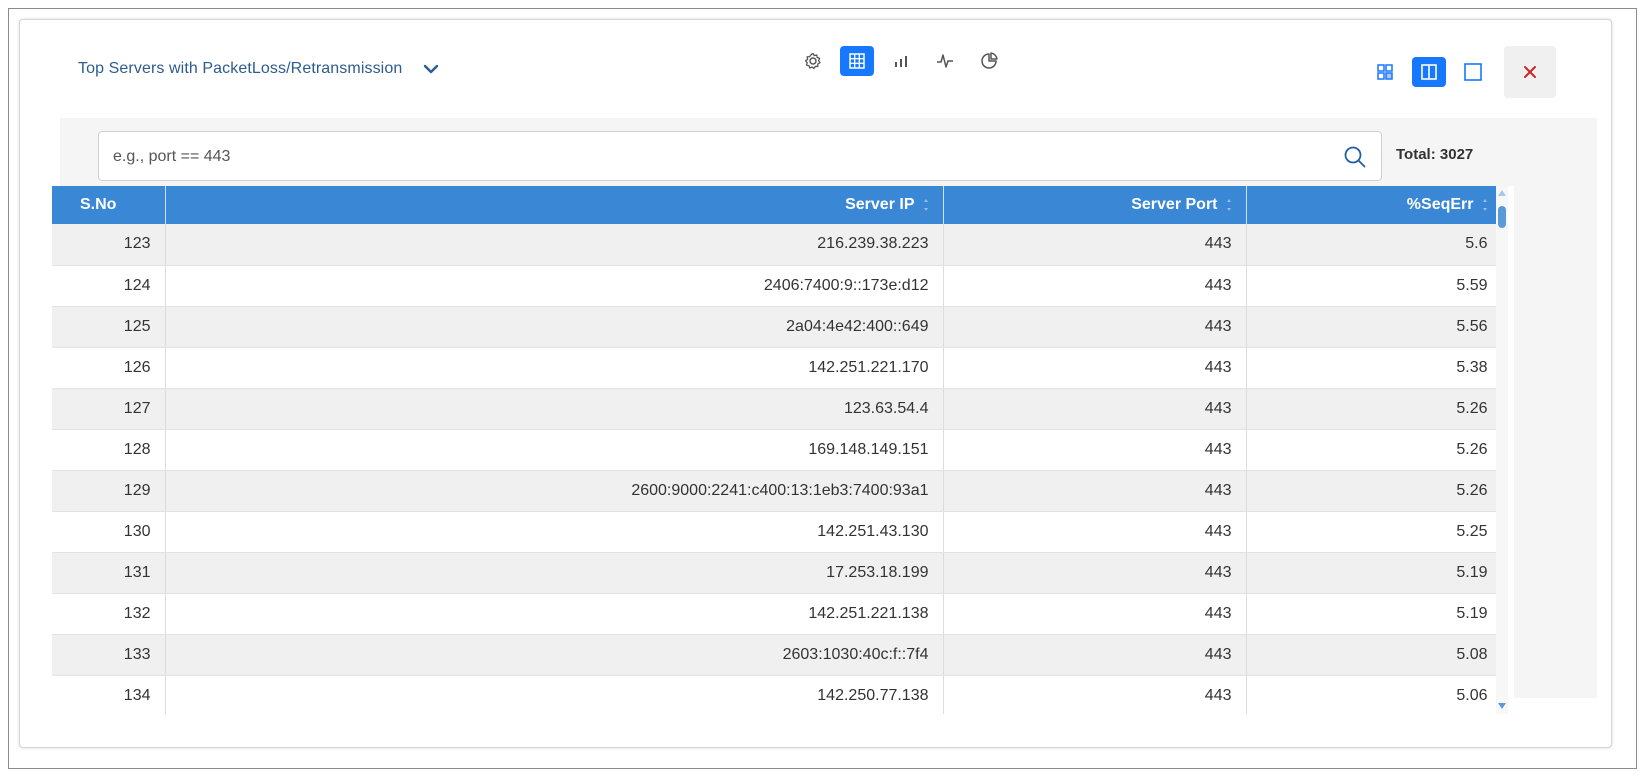  I want to click on vertical-scrollbar, so click(1502, 450).